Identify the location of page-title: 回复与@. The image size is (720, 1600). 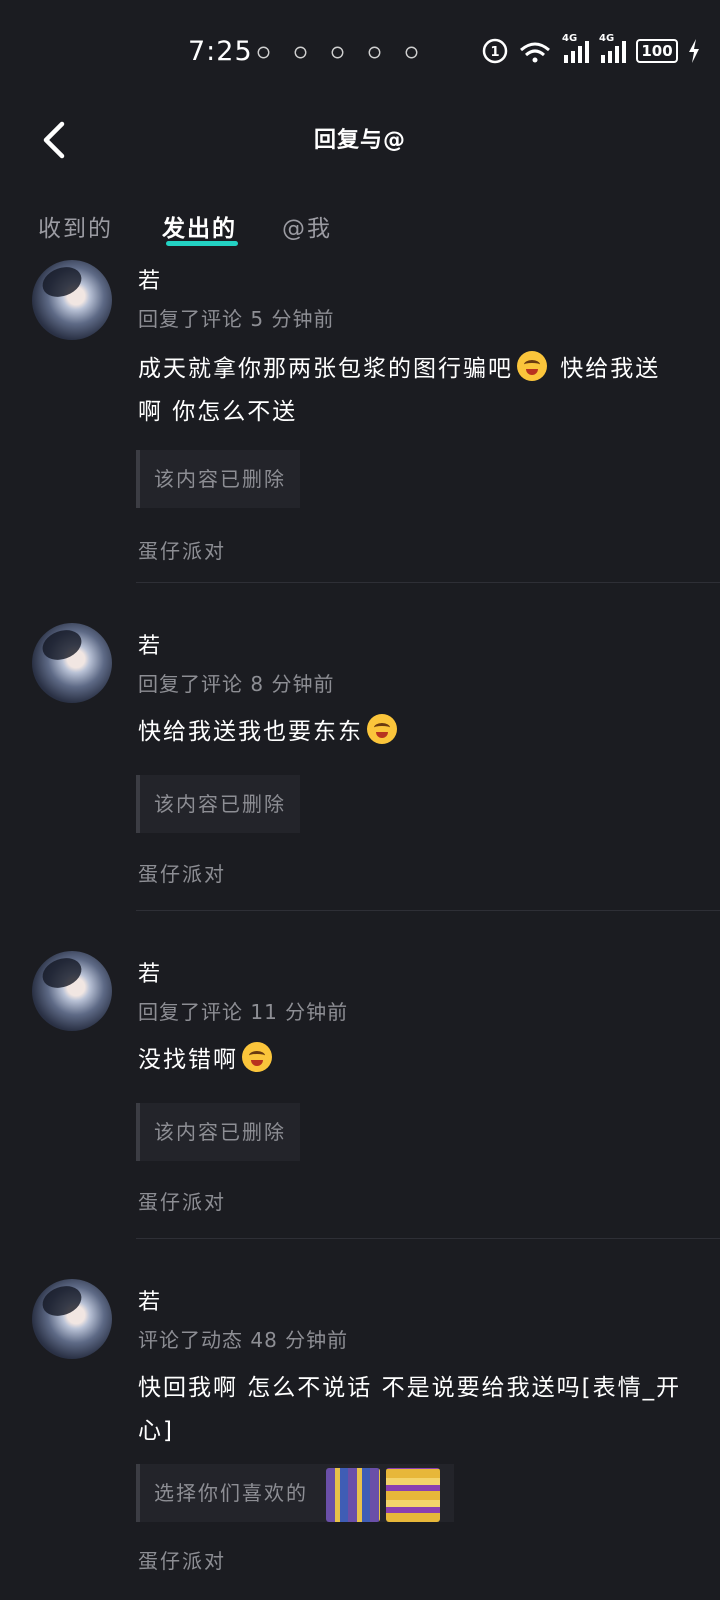
(359, 140).